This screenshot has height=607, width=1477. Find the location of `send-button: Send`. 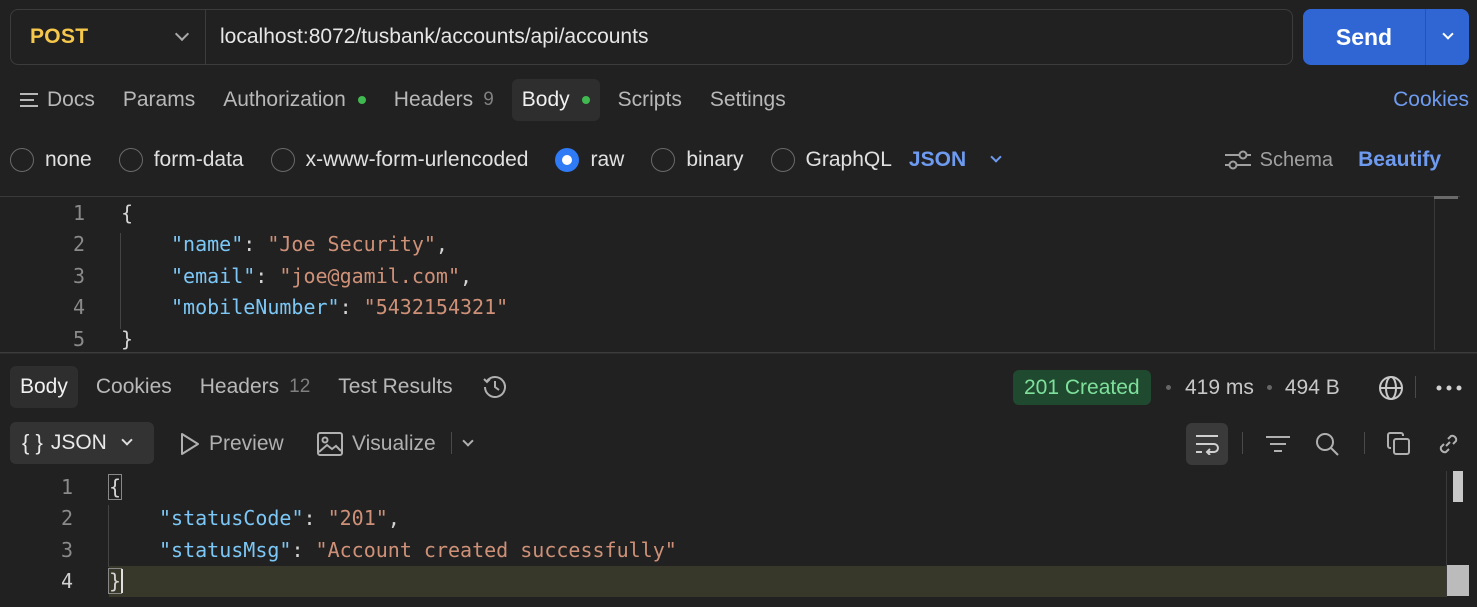

send-button: Send is located at coordinates (1364, 37).